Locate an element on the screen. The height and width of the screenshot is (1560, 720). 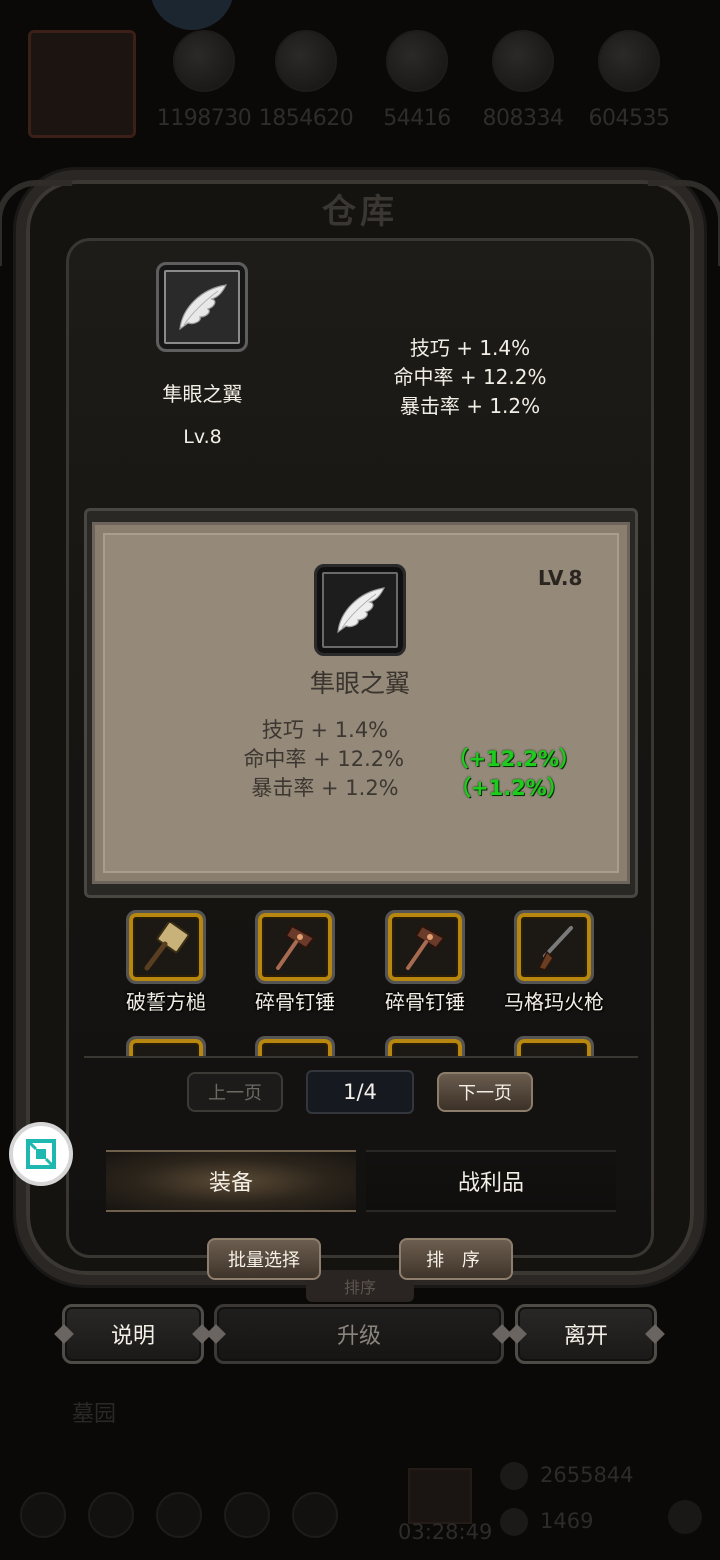
resource-slot: 808334 is located at coordinates (523, 80).